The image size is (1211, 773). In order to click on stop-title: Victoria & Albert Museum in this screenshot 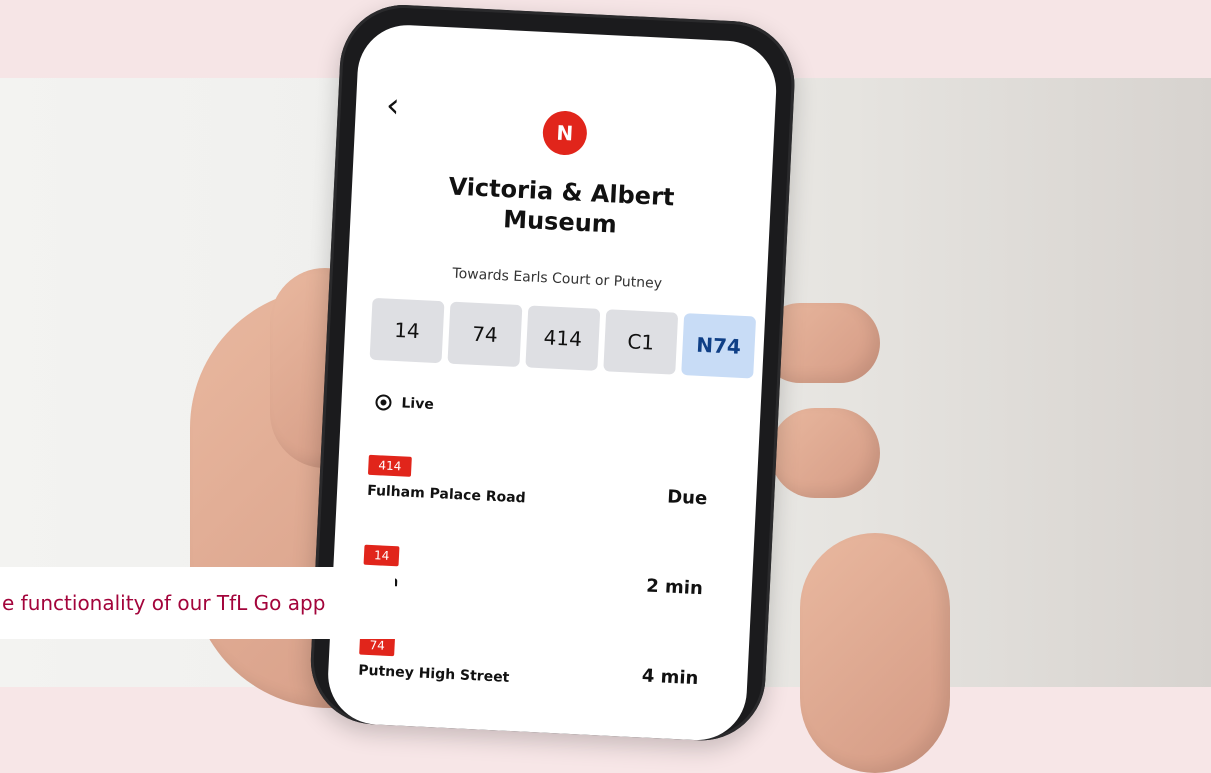, I will do `click(560, 207)`.